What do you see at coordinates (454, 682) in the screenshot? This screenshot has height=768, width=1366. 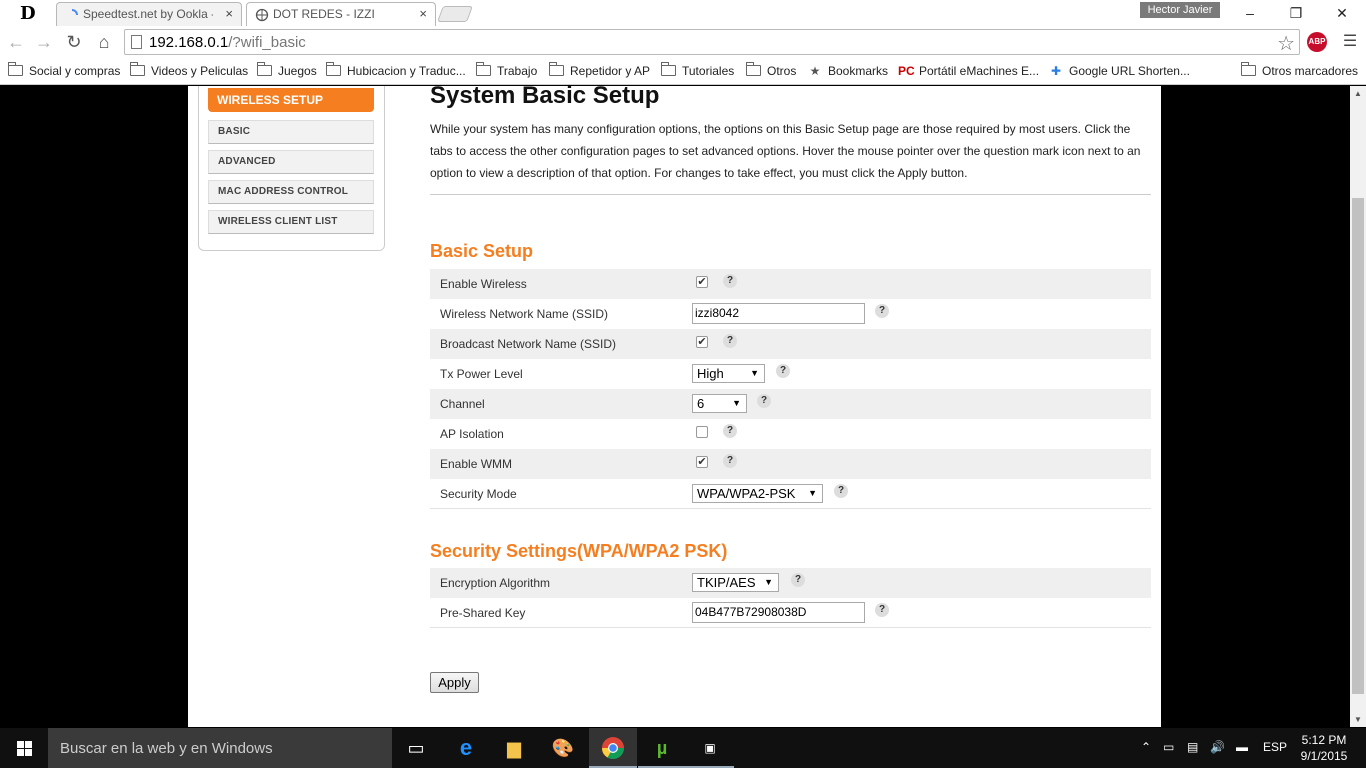 I see `apply-button: Apply` at bounding box center [454, 682].